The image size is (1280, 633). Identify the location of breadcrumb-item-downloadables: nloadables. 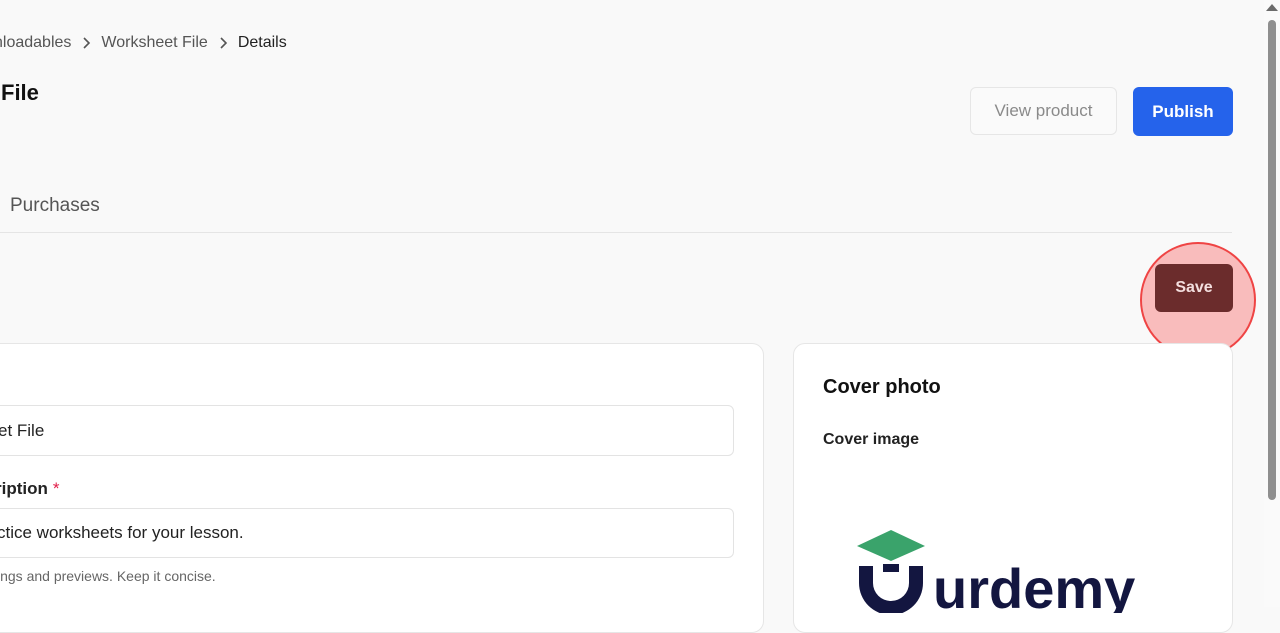
(35, 43).